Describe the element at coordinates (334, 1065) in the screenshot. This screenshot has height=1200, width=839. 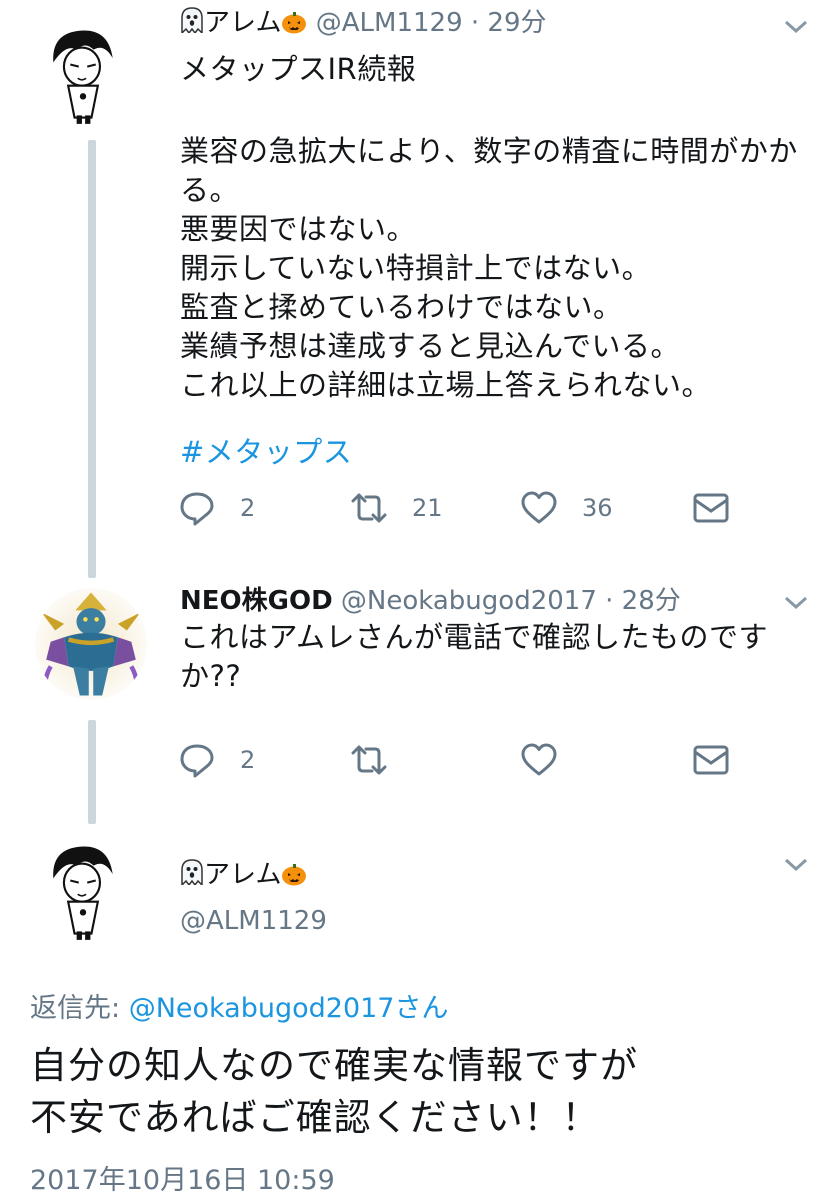
I see `tweet-line: 自分の知人なので確実な情報ですが` at that location.